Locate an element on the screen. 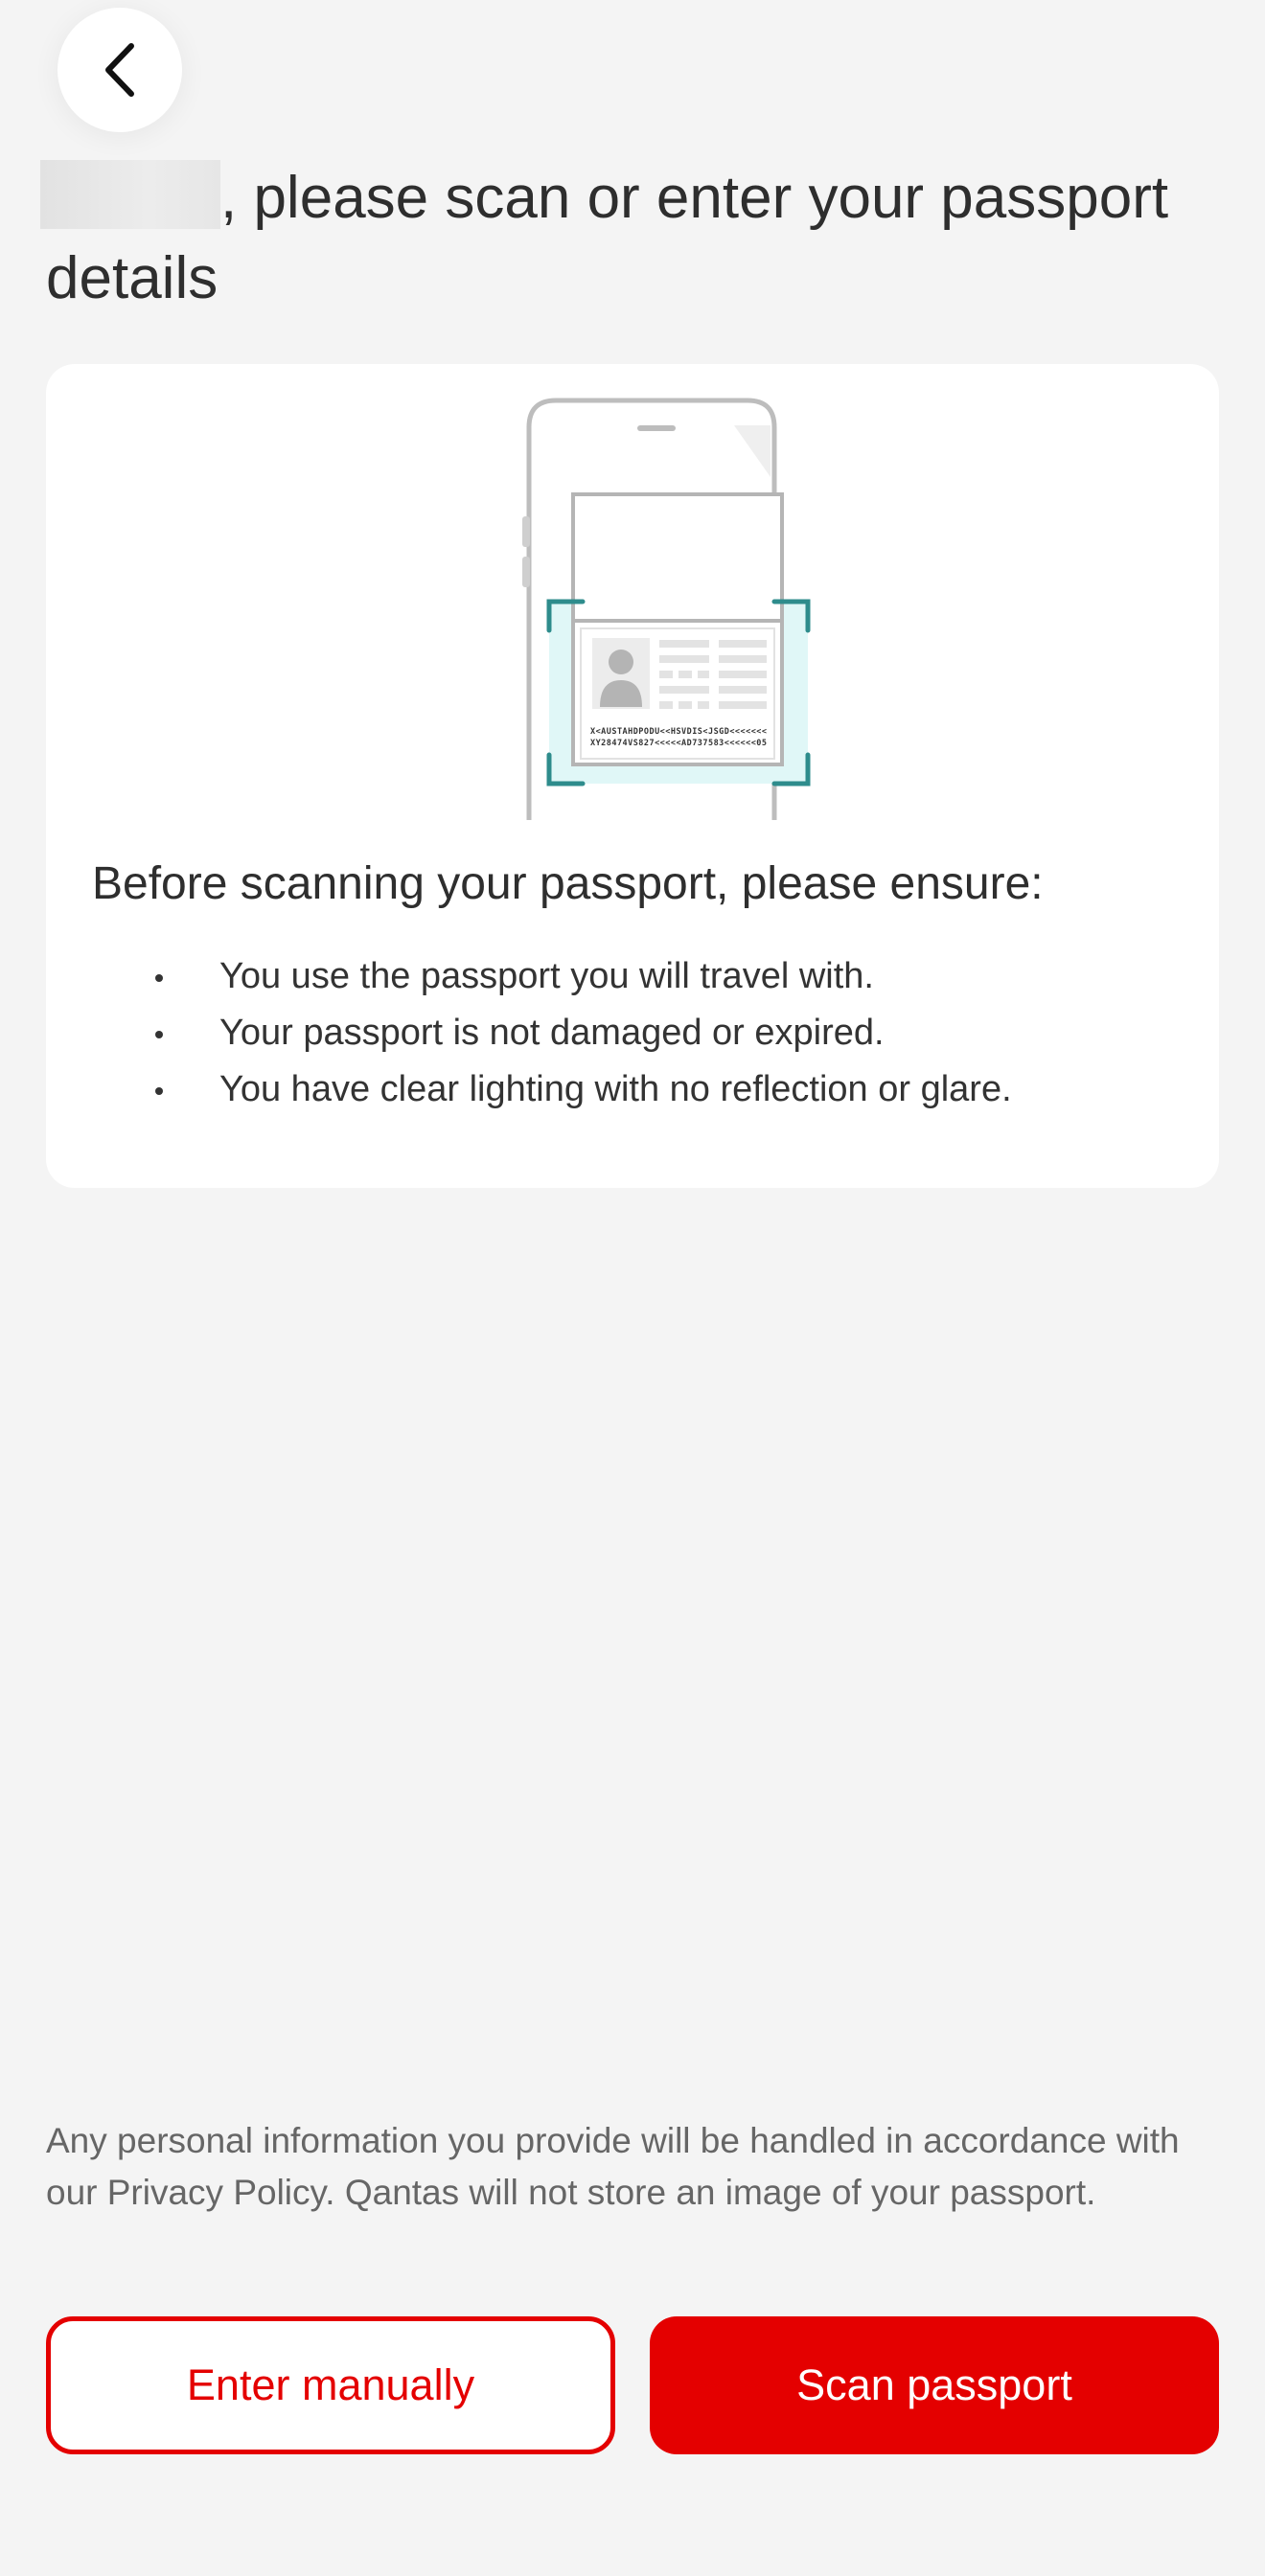 The height and width of the screenshot is (2576, 1265). enter-manually-button: Enter manually is located at coordinates (330, 2385).